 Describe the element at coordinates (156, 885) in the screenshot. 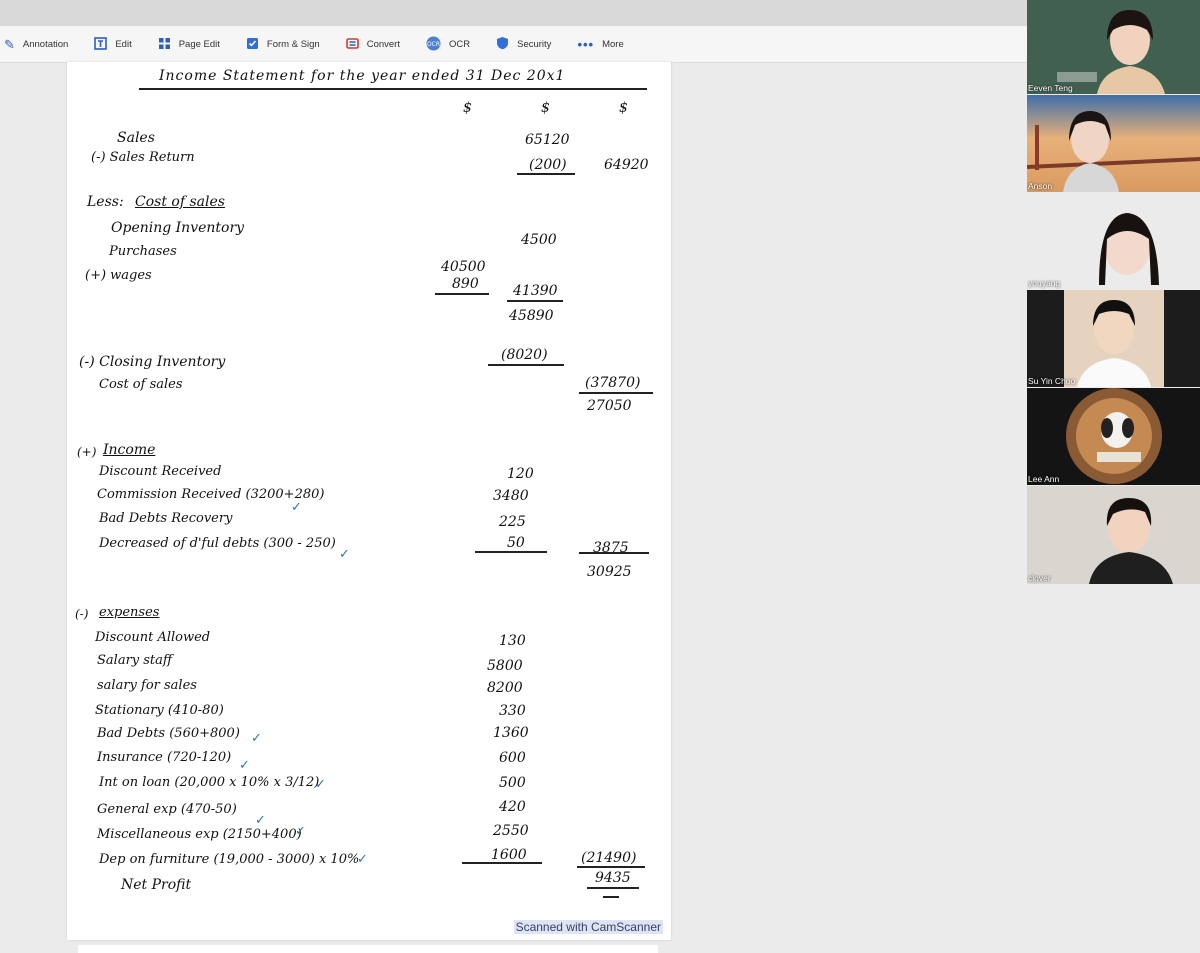

I see `net-profit-label: Net Profit` at that location.